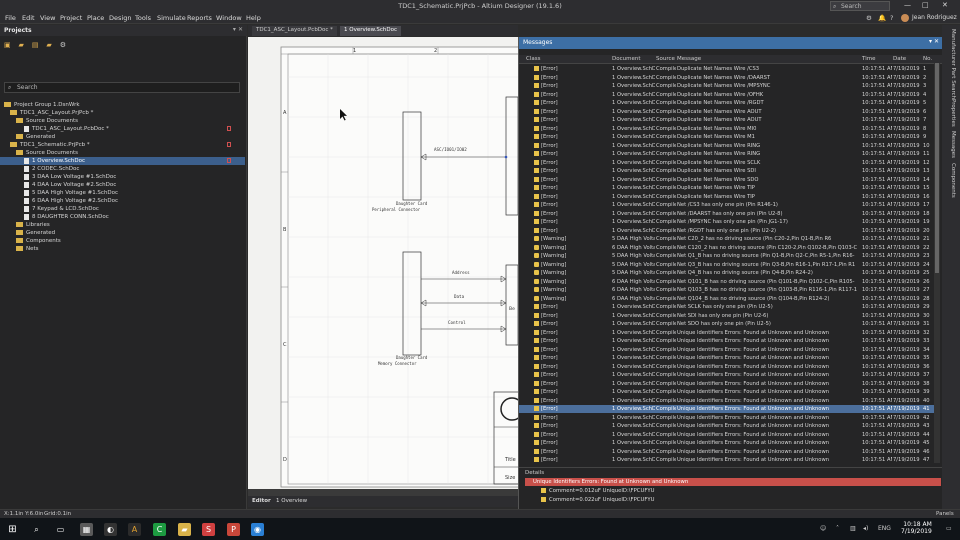 This screenshot has width=960, height=540. What do you see at coordinates (626, 59) in the screenshot?
I see `col-document: Document` at bounding box center [626, 59].